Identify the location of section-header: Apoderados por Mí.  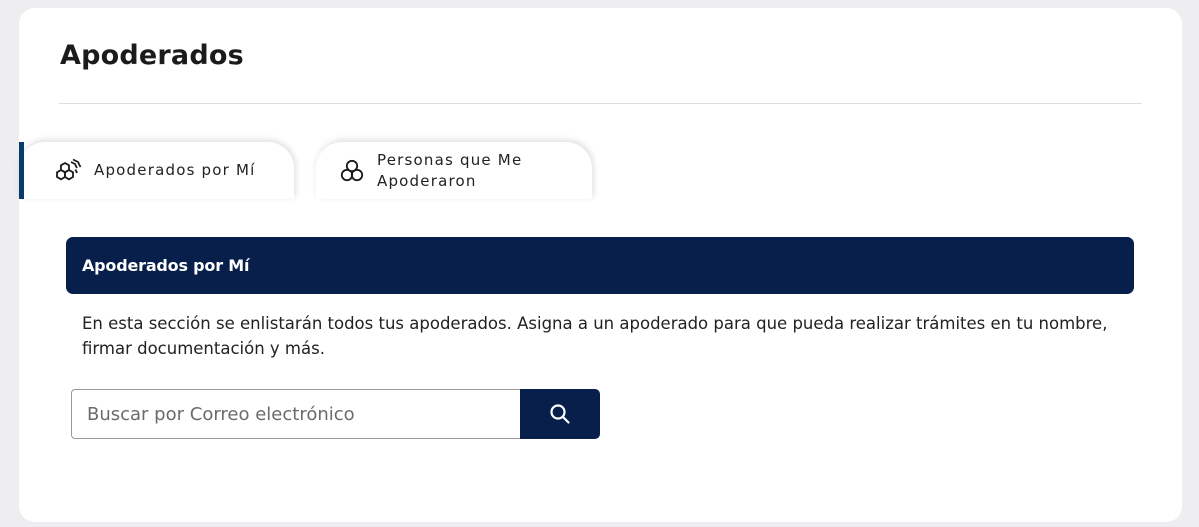
(600, 265).